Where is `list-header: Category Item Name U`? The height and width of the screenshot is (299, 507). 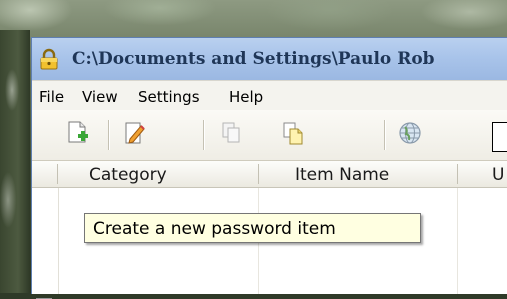 list-header: Category Item Name U is located at coordinates (269, 174).